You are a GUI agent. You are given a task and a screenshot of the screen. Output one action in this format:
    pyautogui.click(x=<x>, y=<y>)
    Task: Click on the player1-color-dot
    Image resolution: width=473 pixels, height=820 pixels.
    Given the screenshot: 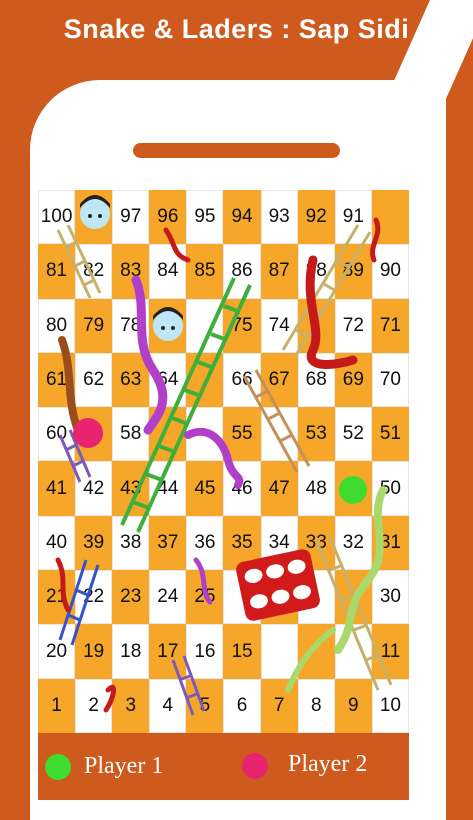 What is the action you would take?
    pyautogui.click(x=58, y=767)
    